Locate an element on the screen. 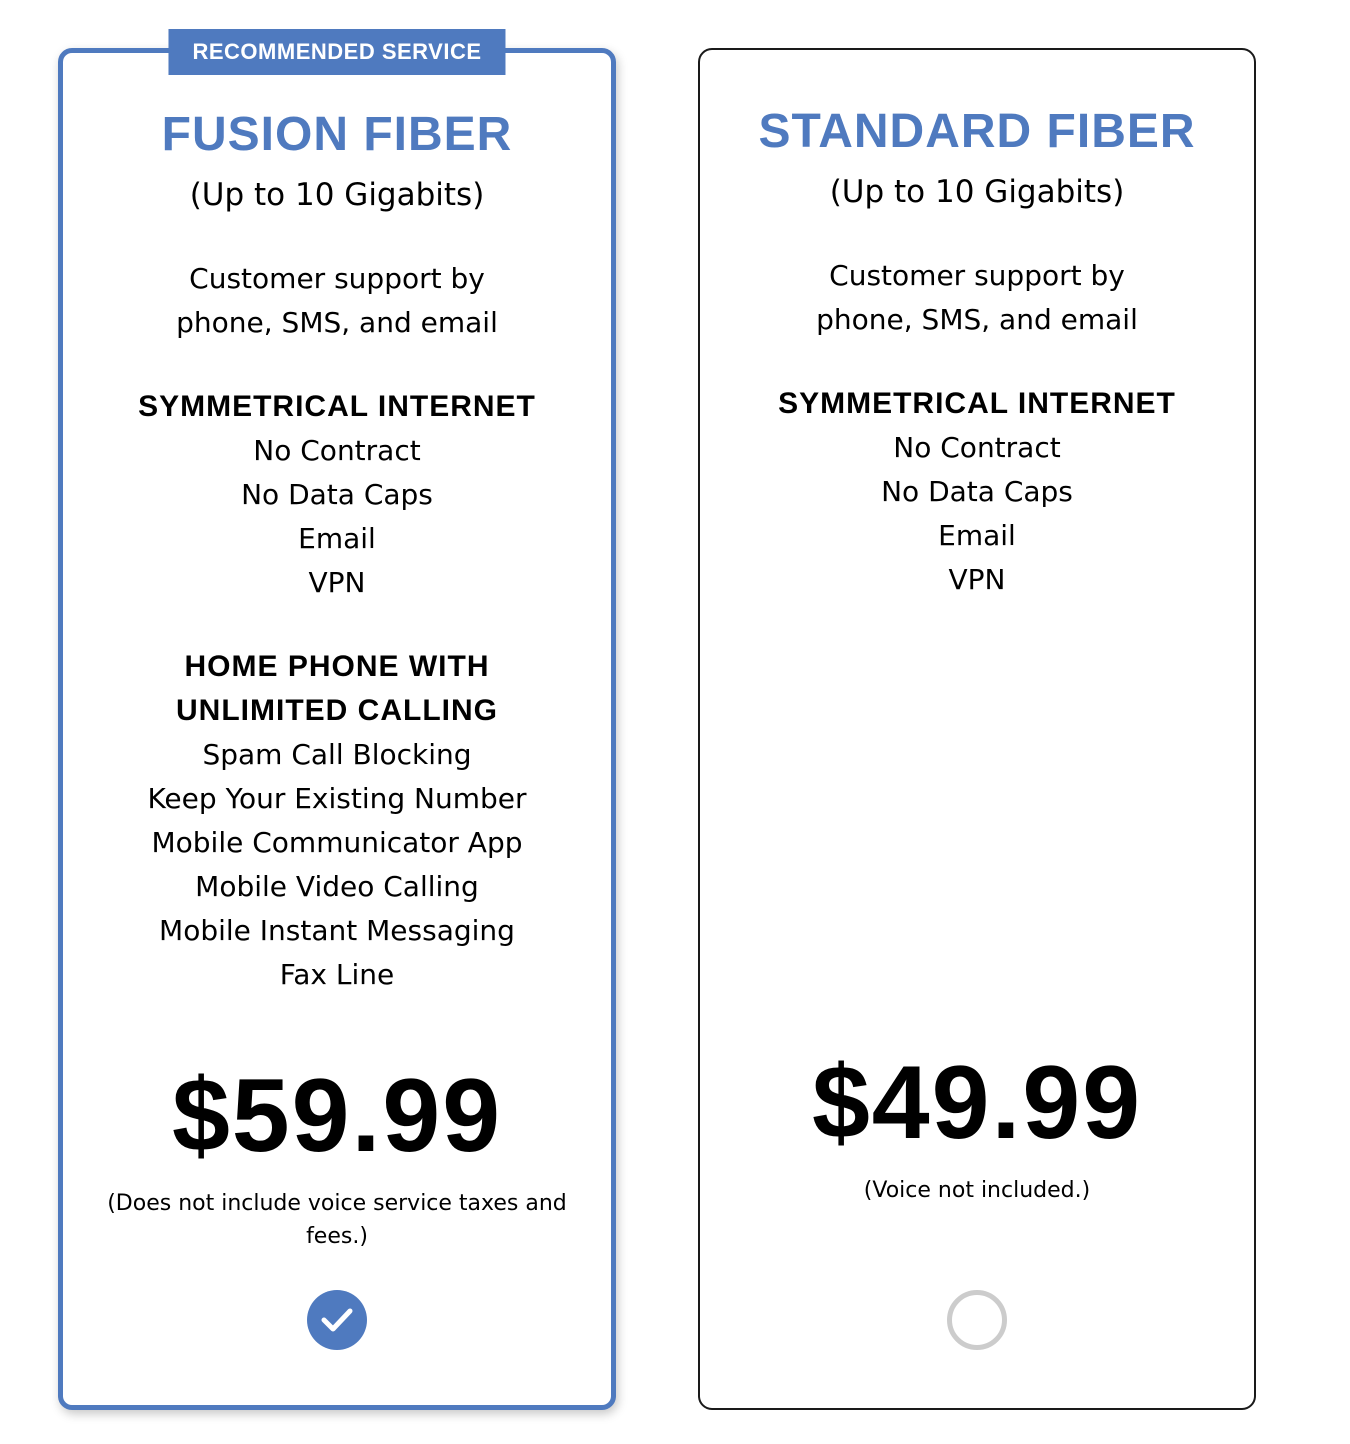 This screenshot has width=1350, height=1444. empty-radio-icon is located at coordinates (977, 1320).